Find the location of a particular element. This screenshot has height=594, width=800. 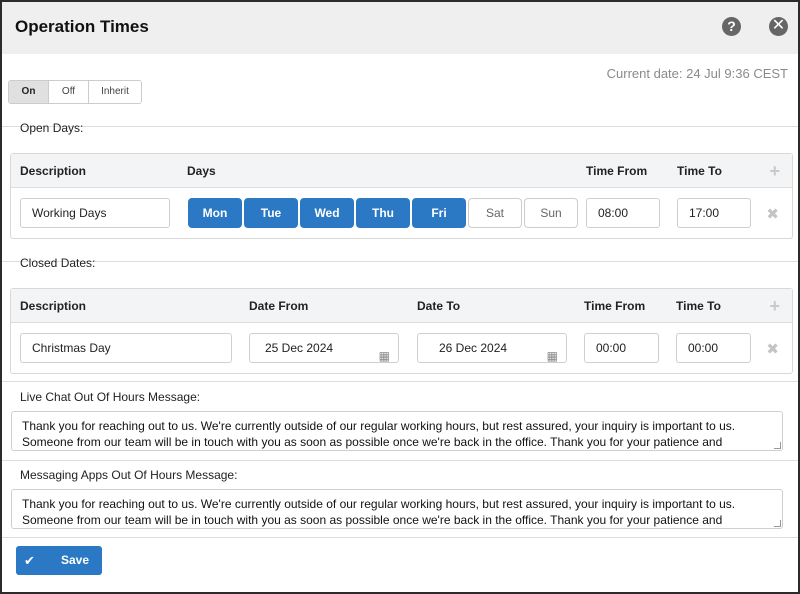

open-time-to-input: 17:00 is located at coordinates (714, 213).